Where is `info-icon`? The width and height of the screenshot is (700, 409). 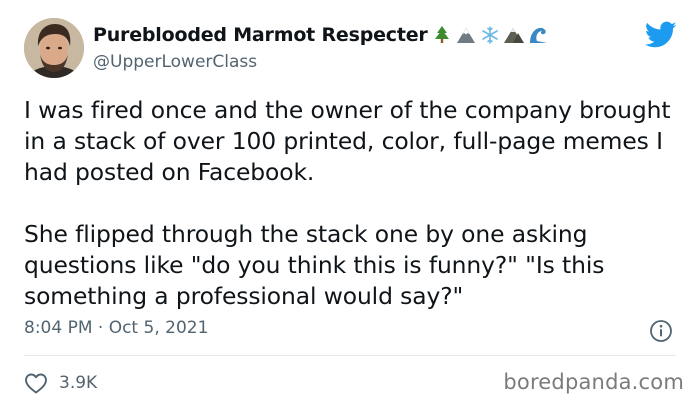 info-icon is located at coordinates (661, 331).